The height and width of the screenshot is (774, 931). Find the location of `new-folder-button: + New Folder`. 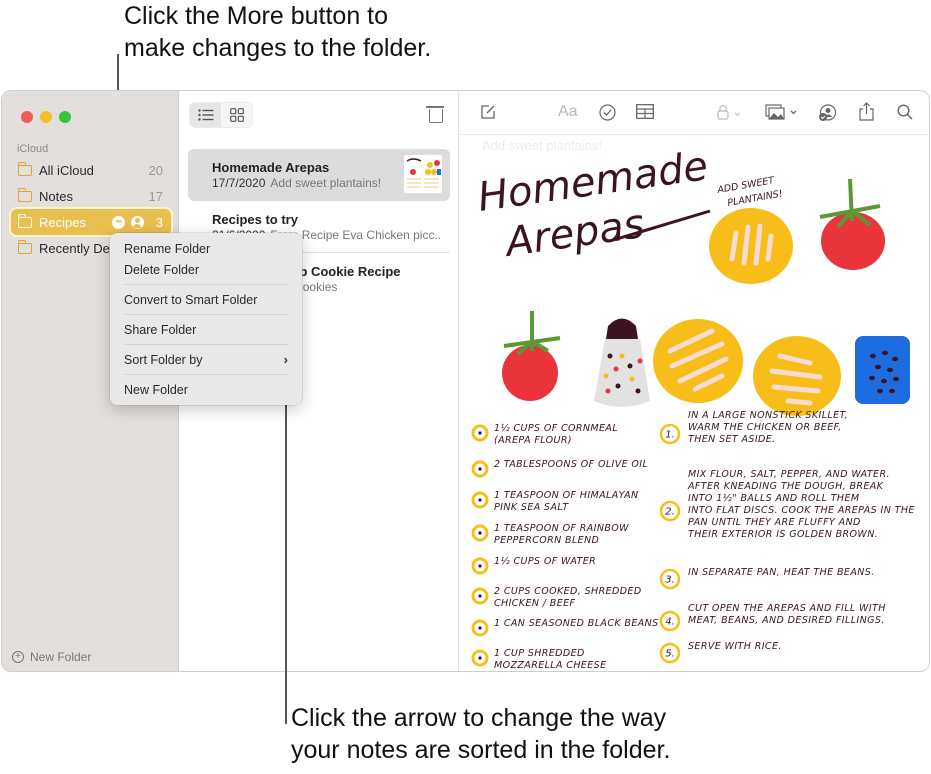

new-folder-button: + New Folder is located at coordinates (51, 657).